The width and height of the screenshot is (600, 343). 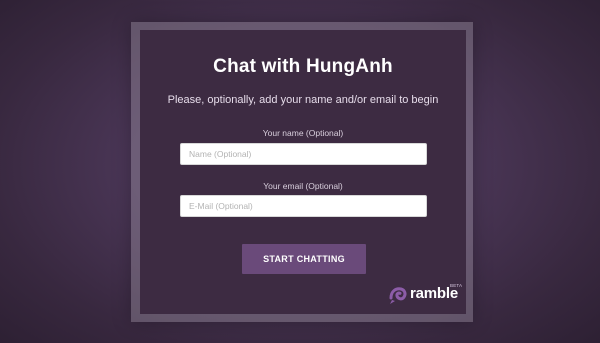 What do you see at coordinates (426, 296) in the screenshot?
I see `ramble-brand: ramble BETA` at bounding box center [426, 296].